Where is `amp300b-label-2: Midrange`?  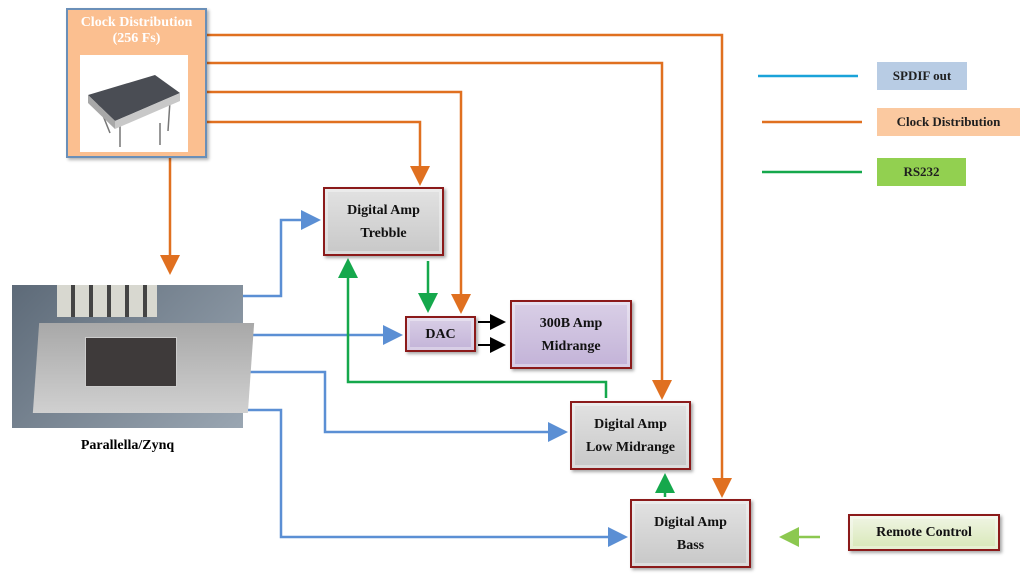 amp300b-label-2: Midrange is located at coordinates (571, 346).